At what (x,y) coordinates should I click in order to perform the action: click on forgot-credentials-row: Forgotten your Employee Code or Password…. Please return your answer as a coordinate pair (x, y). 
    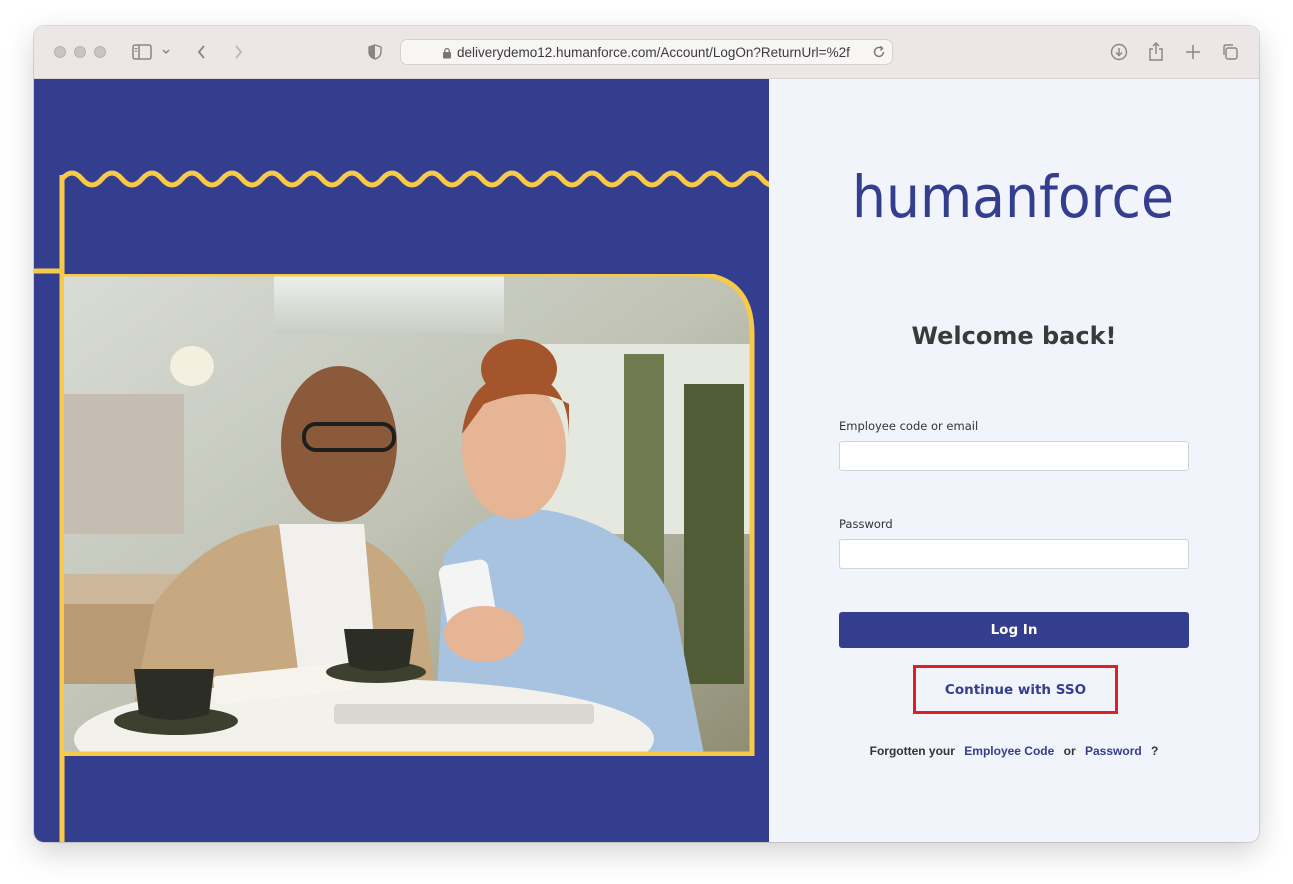
    Looking at the image, I should click on (1014, 751).